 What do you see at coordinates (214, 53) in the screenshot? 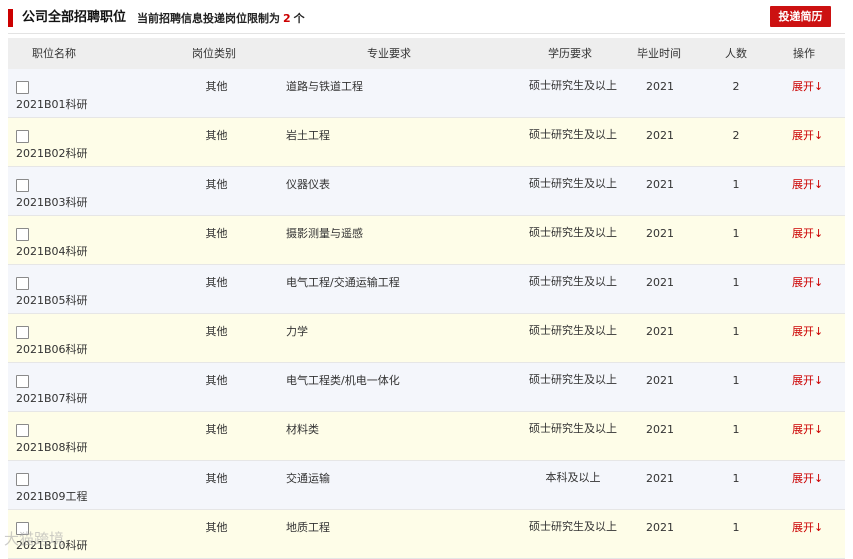
I see `column-header-category: 岗位类别` at bounding box center [214, 53].